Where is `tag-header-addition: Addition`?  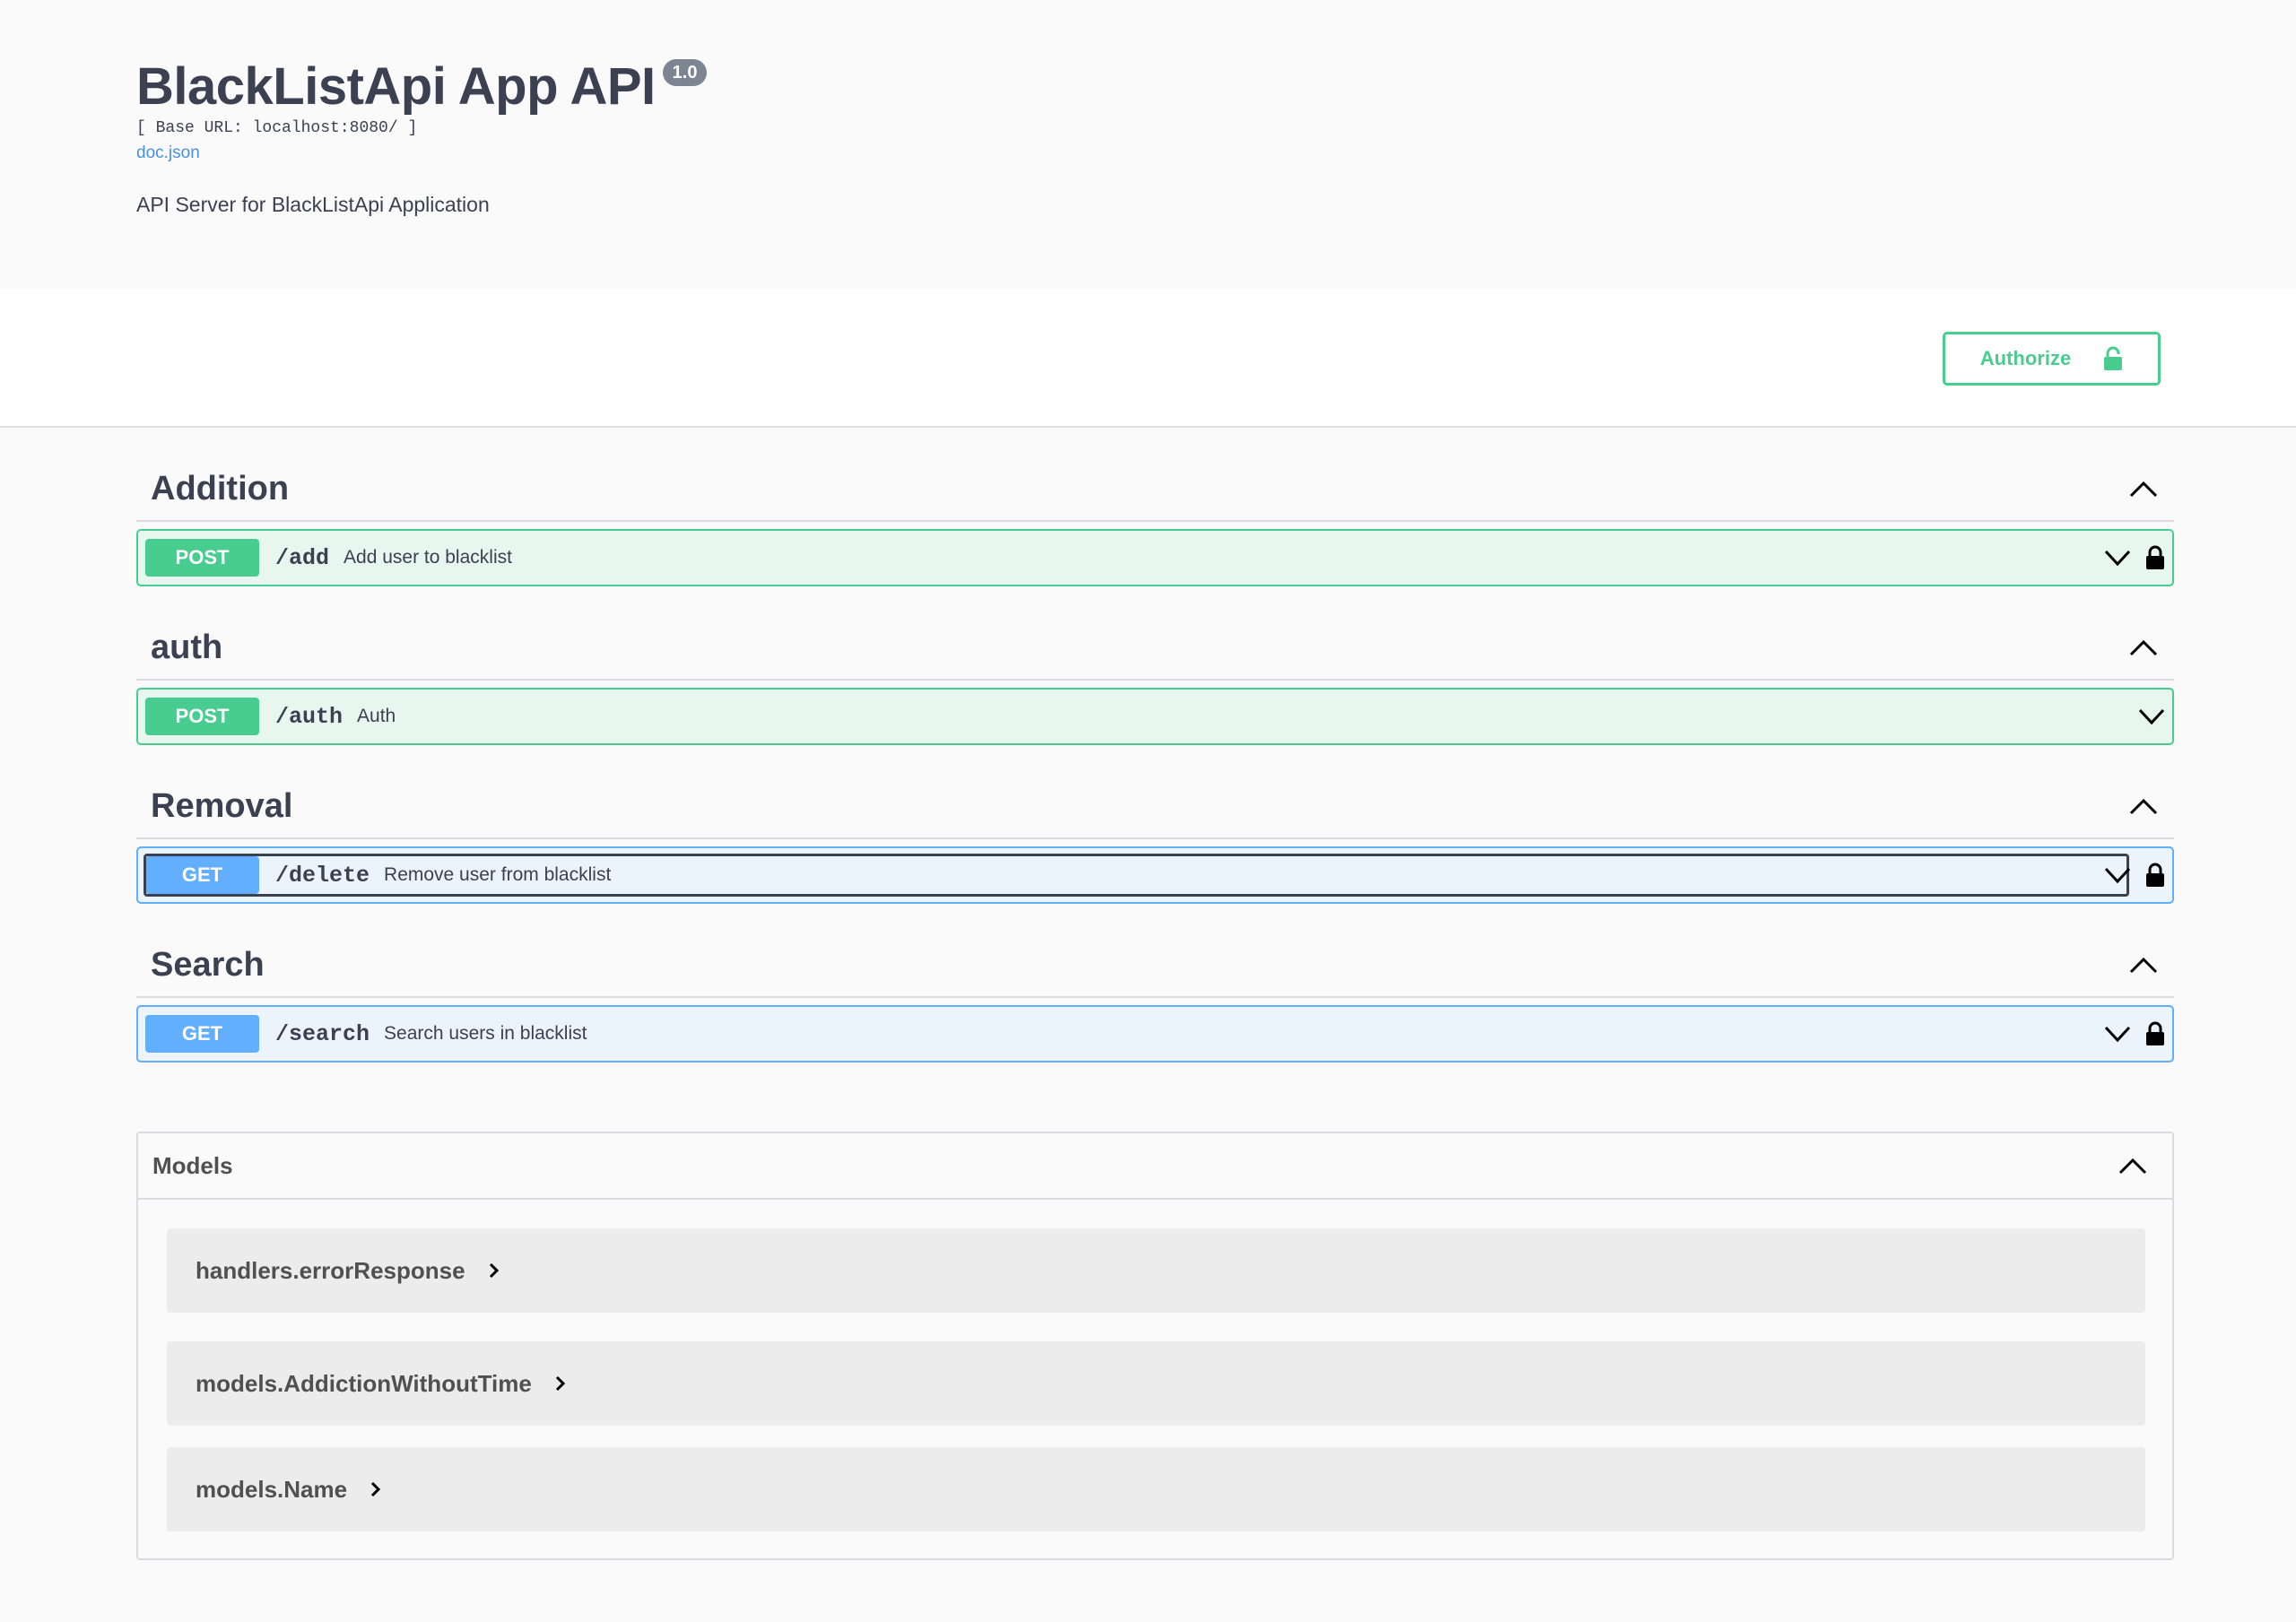 tag-header-addition: Addition is located at coordinates (1155, 489).